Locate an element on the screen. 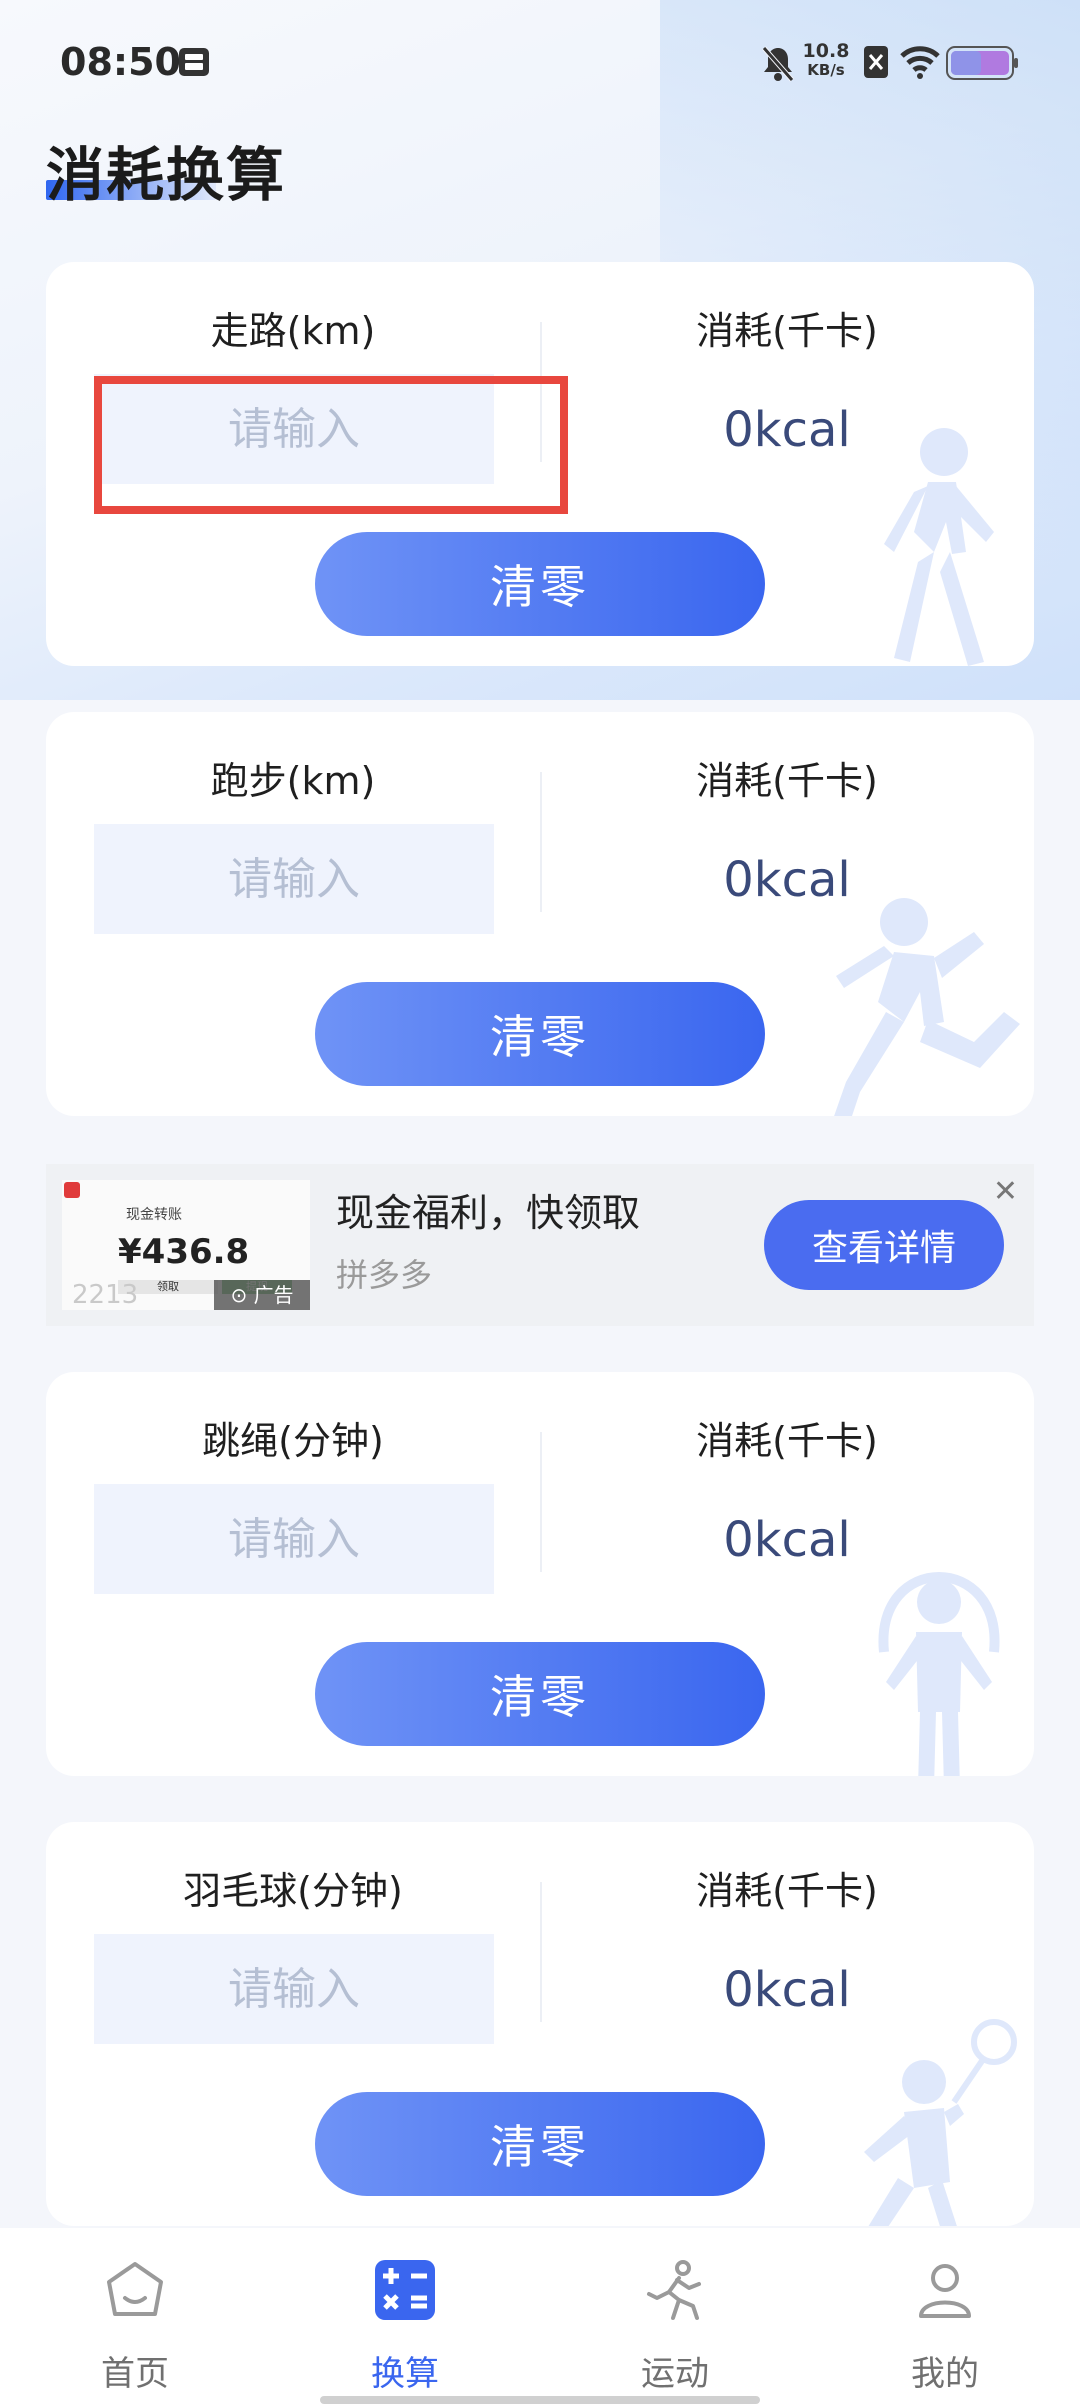  wifi-icon is located at coordinates (920, 62).